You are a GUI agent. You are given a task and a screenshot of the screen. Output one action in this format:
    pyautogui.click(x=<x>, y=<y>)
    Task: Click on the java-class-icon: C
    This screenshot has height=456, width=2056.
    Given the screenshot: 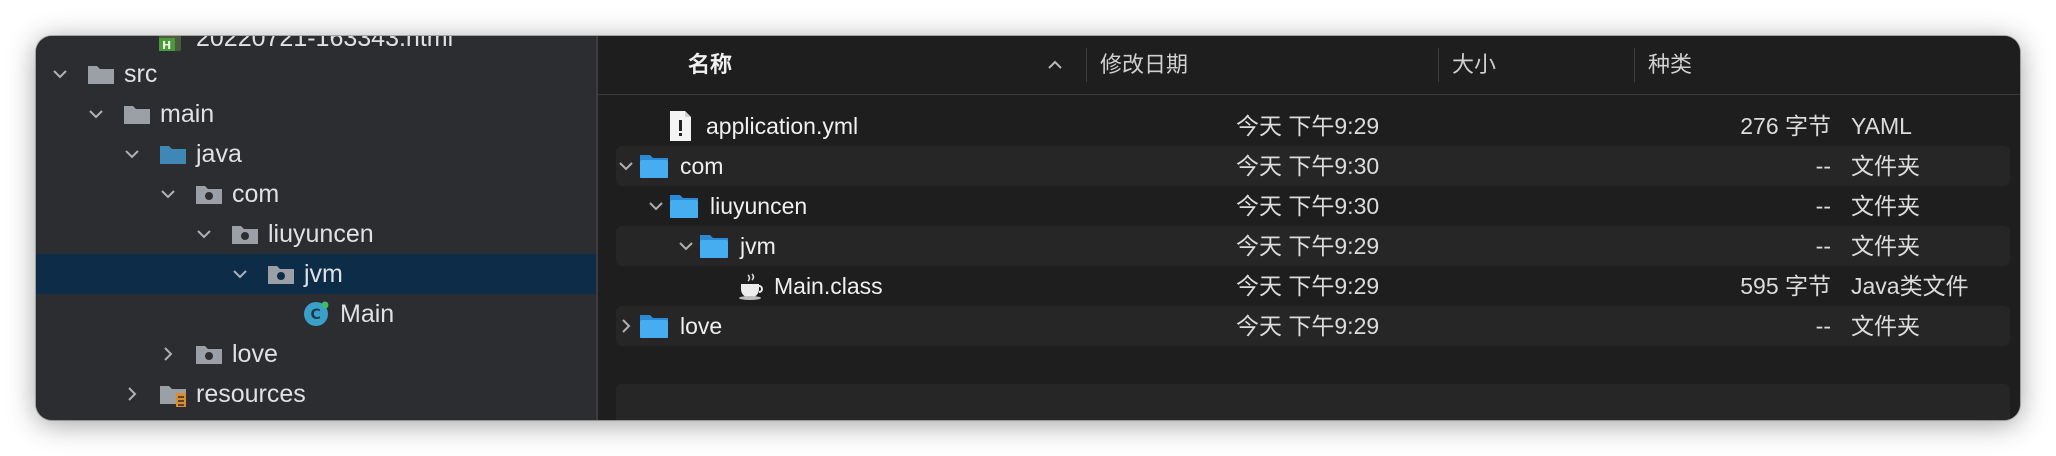 What is the action you would take?
    pyautogui.click(x=317, y=314)
    